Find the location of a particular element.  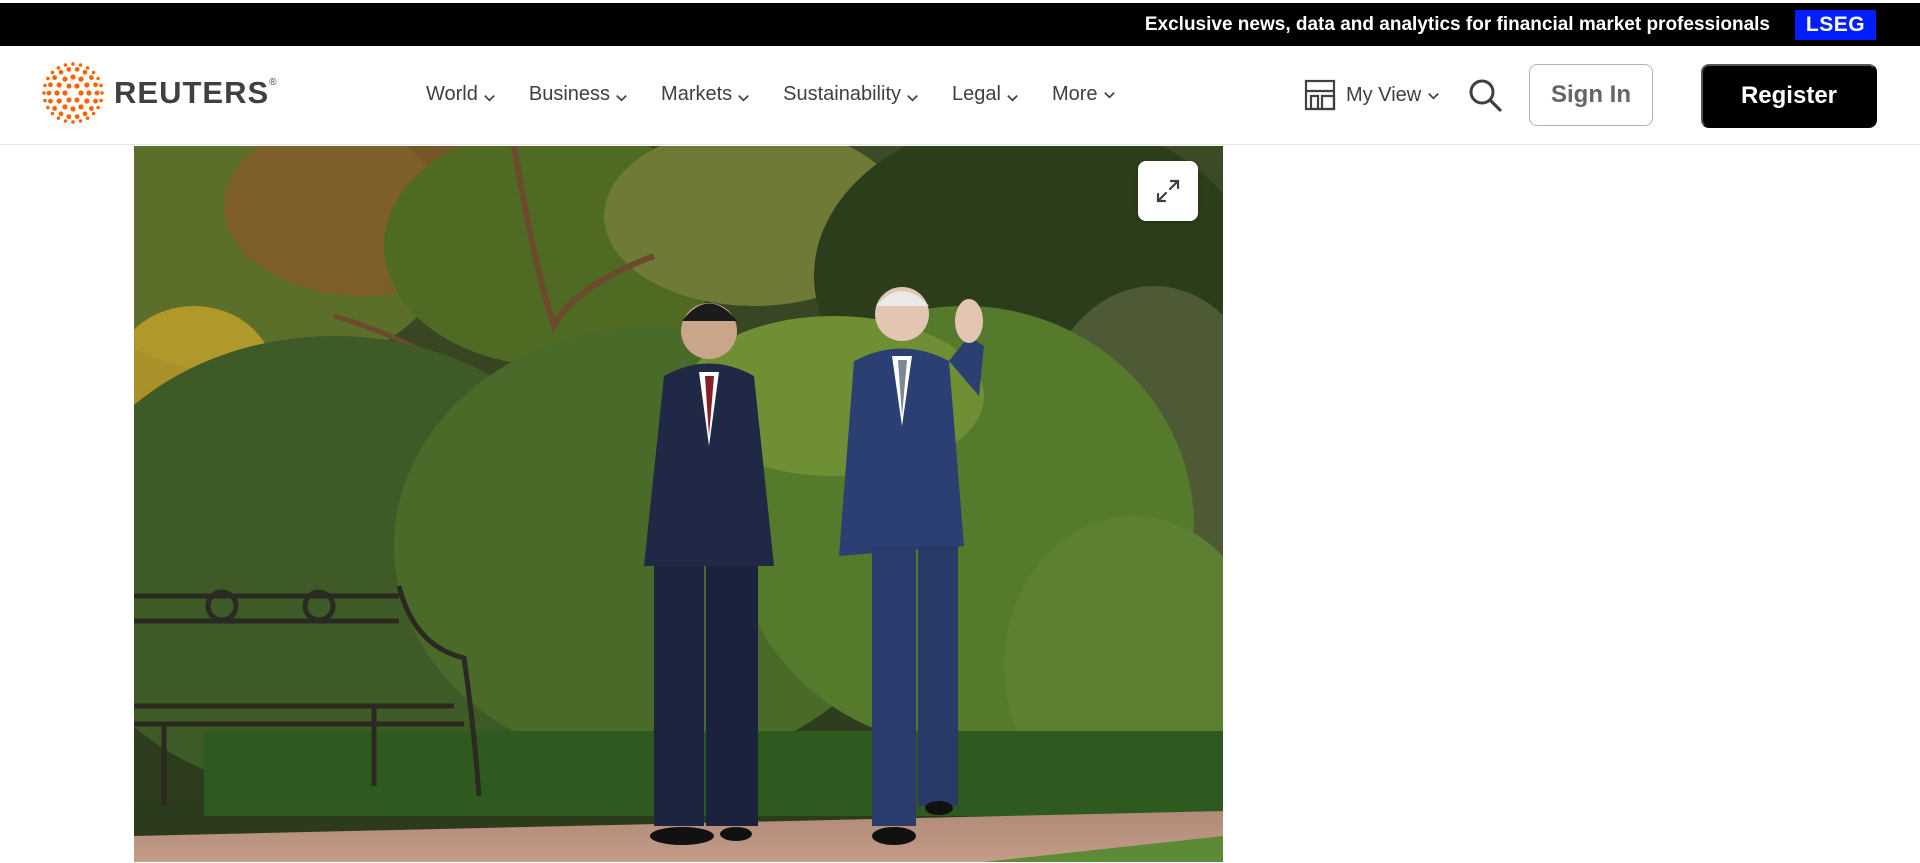

nav-item-business: Business is located at coordinates (579, 94).